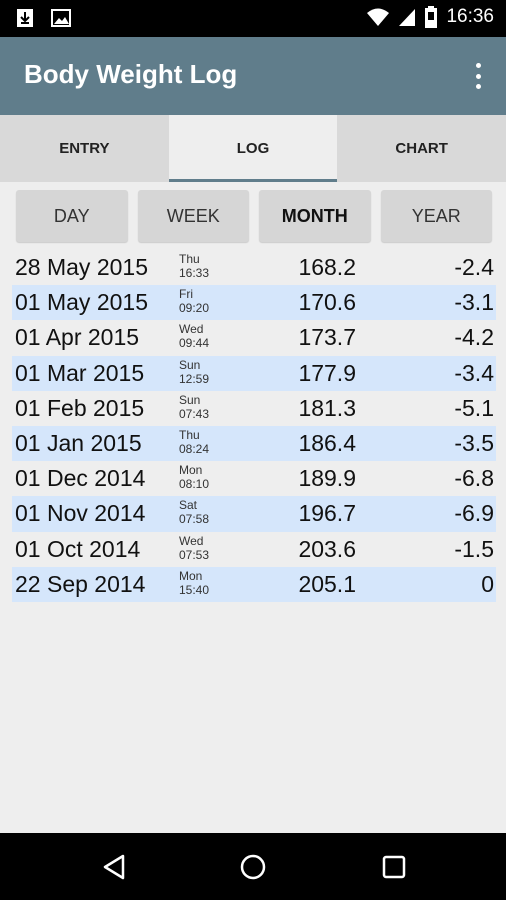  What do you see at coordinates (186, 294) in the screenshot?
I see `entry-day: Fri` at bounding box center [186, 294].